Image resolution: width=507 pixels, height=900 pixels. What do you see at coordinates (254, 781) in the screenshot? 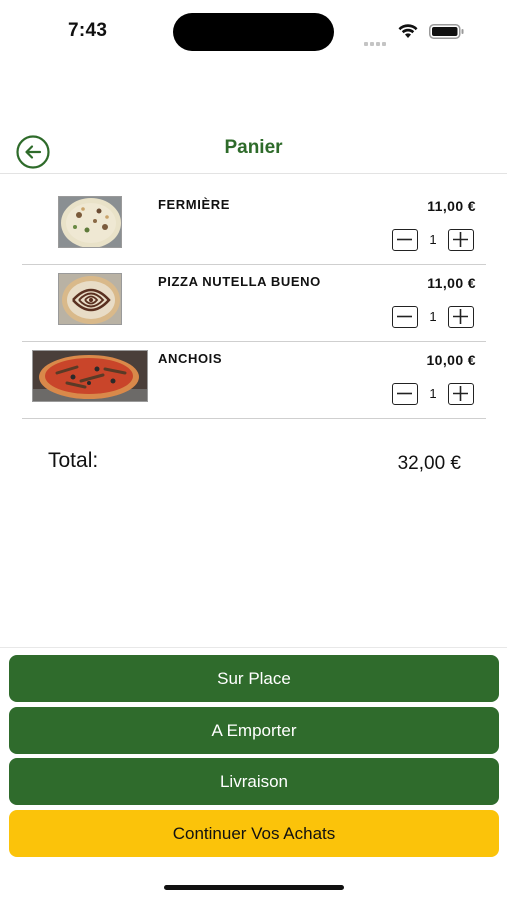
I see `livraison-button: Livraison` at bounding box center [254, 781].